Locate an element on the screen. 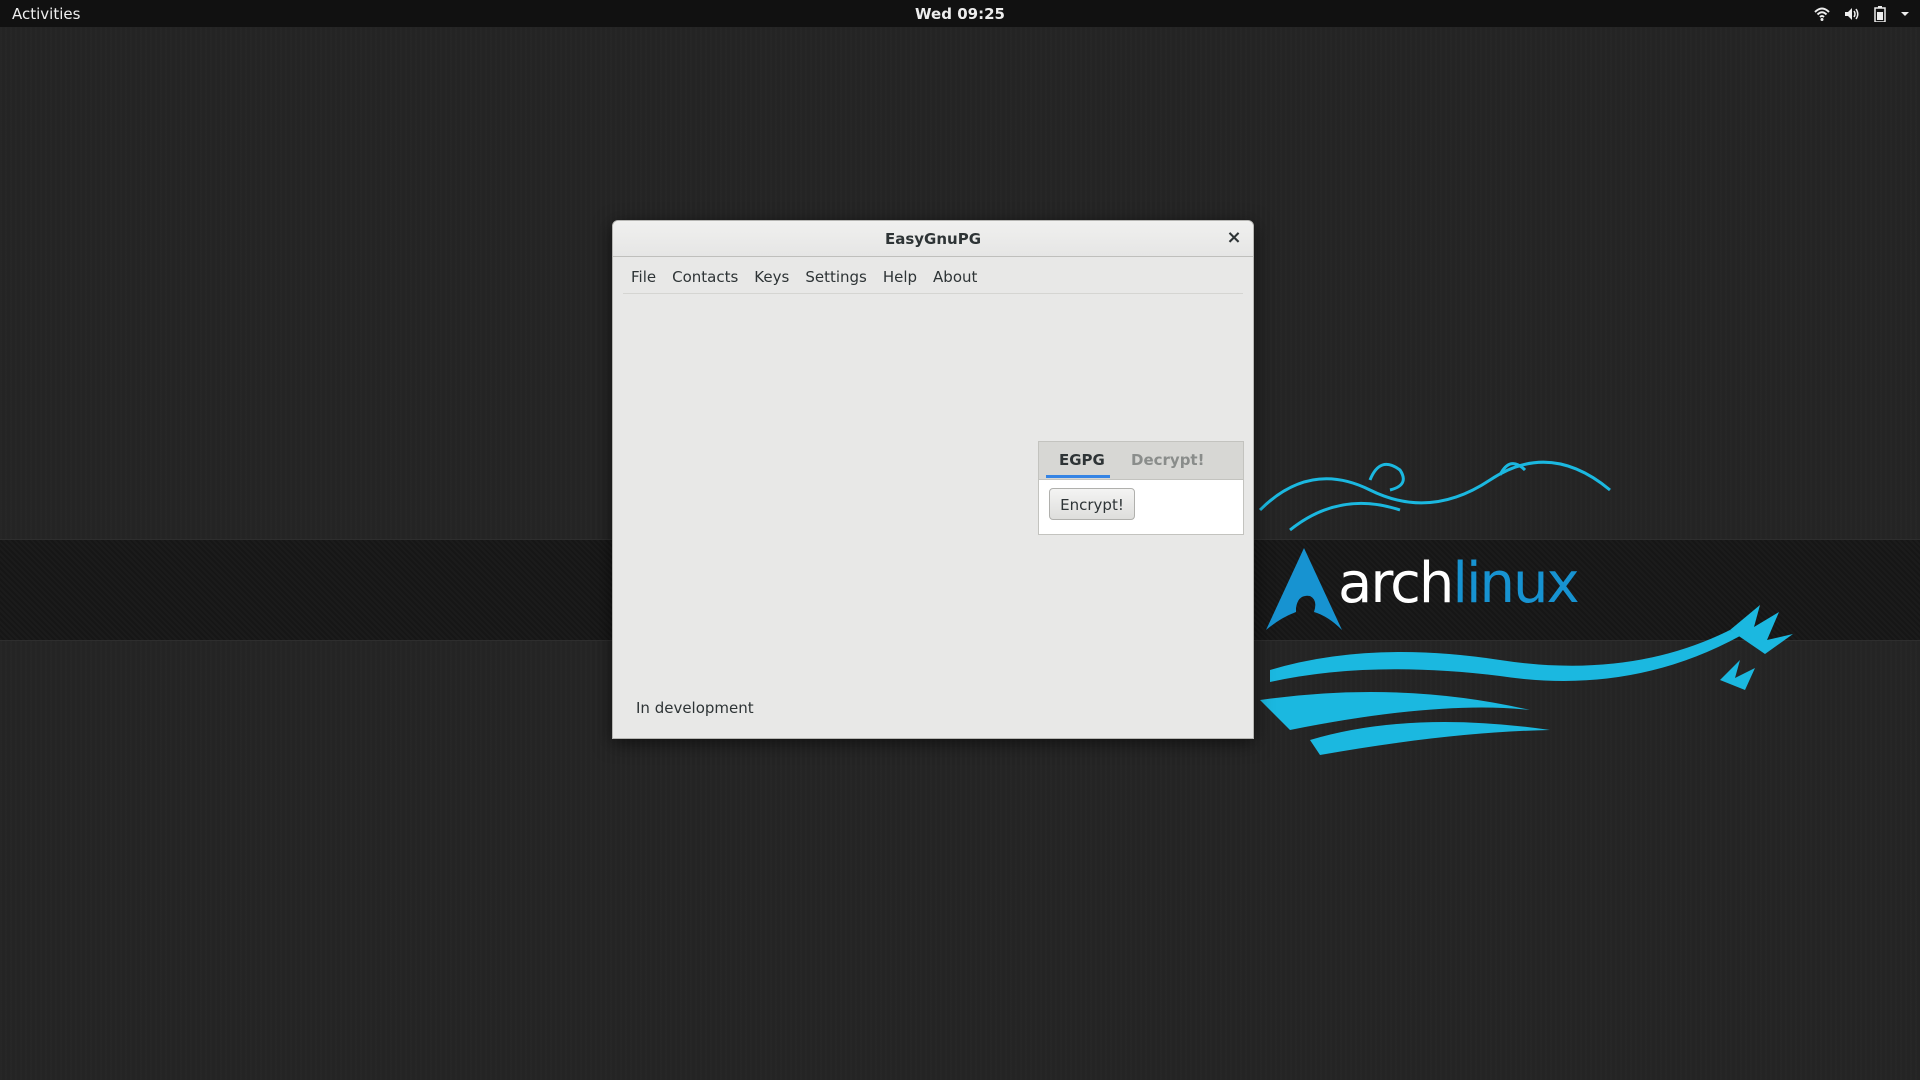 The height and width of the screenshot is (1080, 1920). encrypt-button: Encrypt! is located at coordinates (1092, 504).